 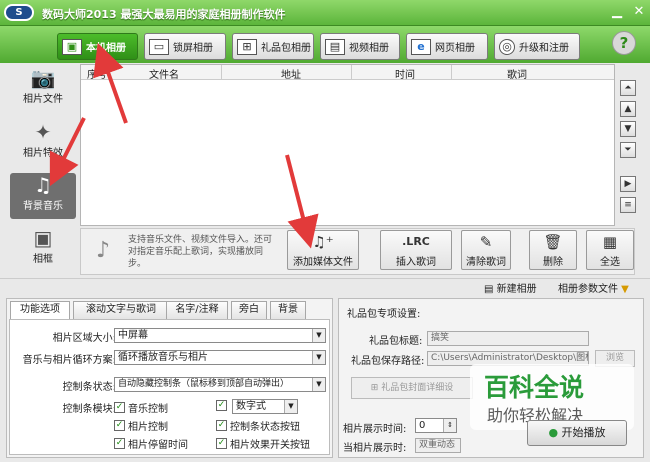 What do you see at coordinates (360, 46) in the screenshot?
I see `tab-video-album: ▤ 视频相册` at bounding box center [360, 46].